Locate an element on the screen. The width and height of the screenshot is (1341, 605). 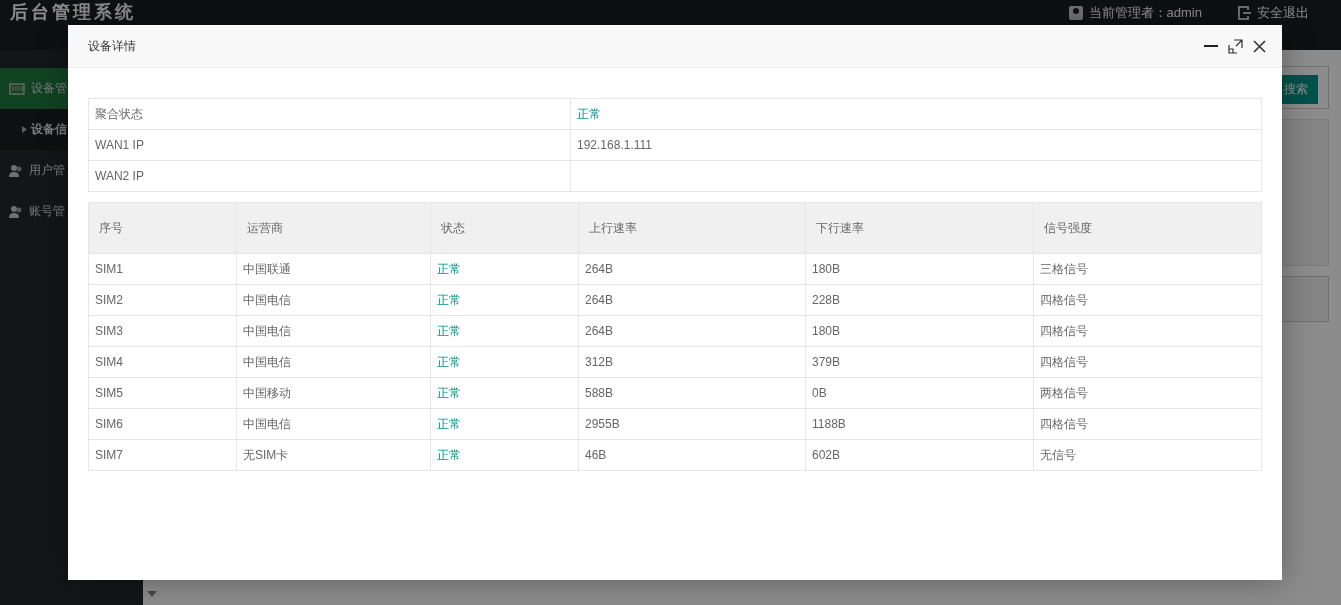
table-cell: 0B is located at coordinates (919, 393).